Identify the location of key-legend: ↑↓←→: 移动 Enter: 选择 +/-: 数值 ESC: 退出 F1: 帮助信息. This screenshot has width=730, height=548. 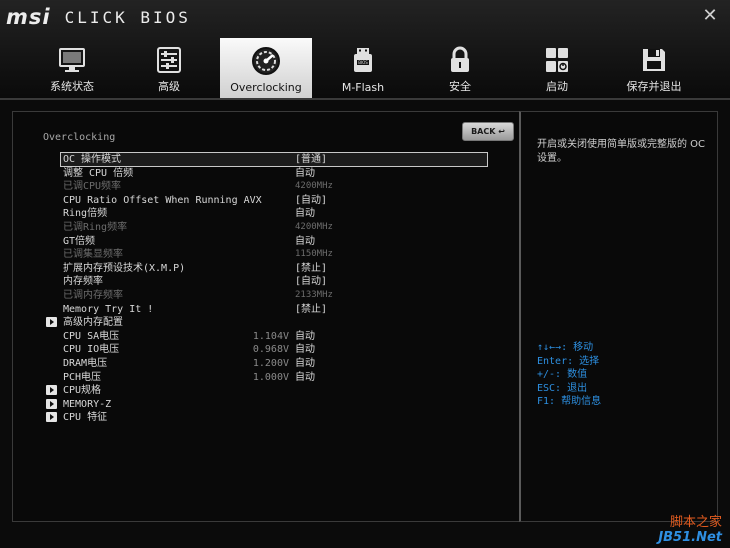
(569, 375).